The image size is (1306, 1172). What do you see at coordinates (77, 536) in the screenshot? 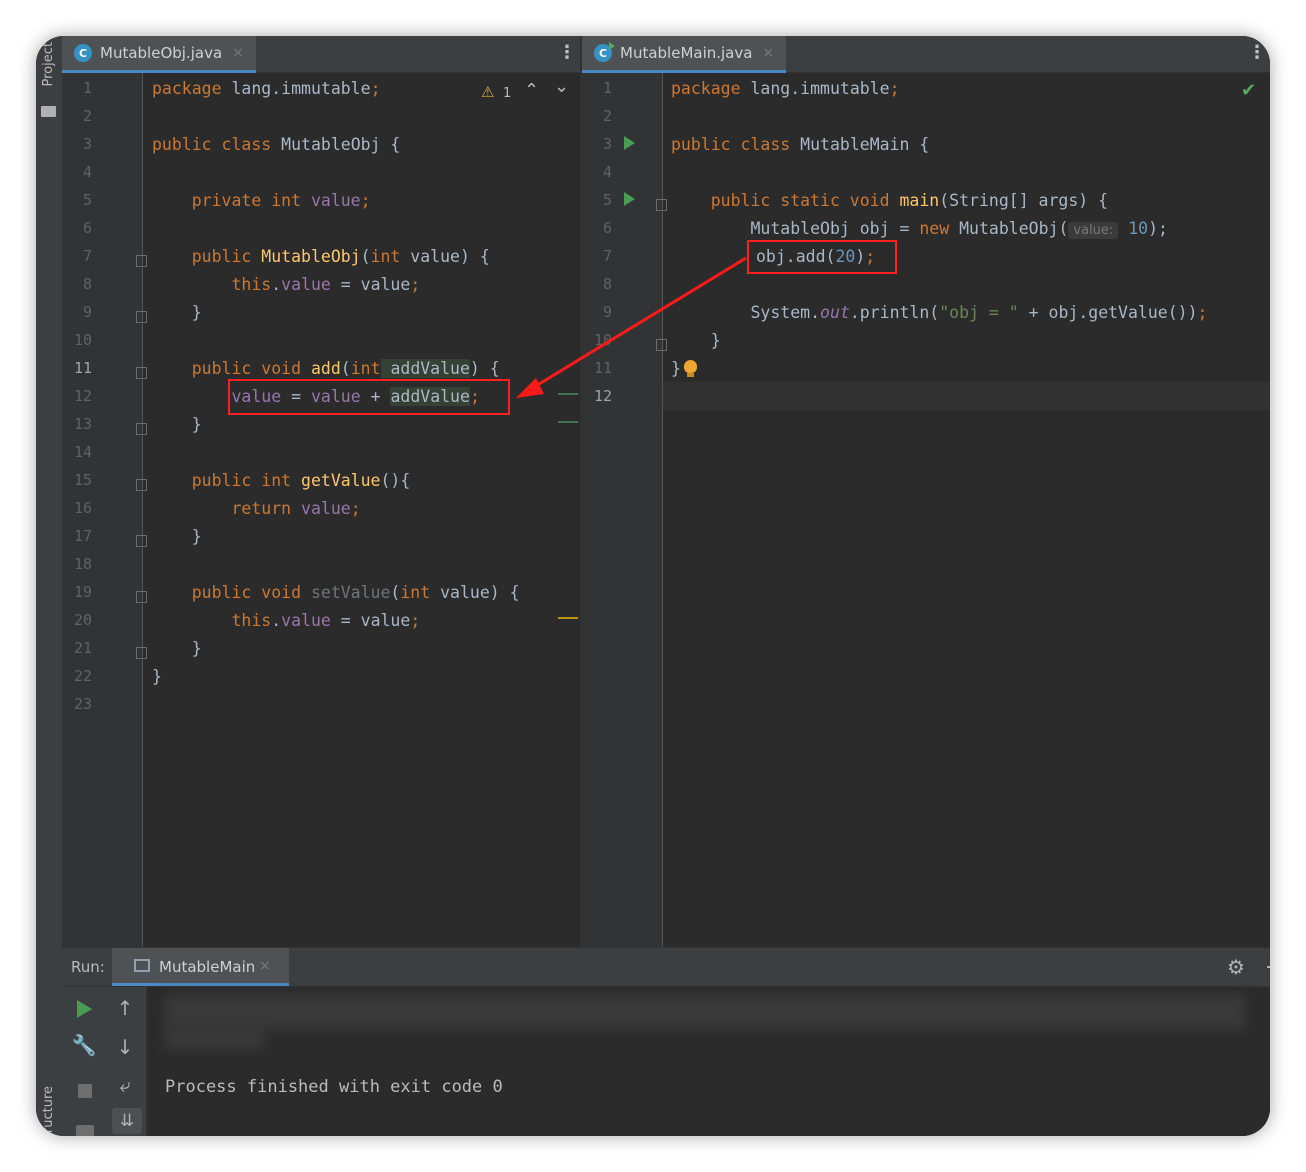
I see `line-number: 17` at bounding box center [77, 536].